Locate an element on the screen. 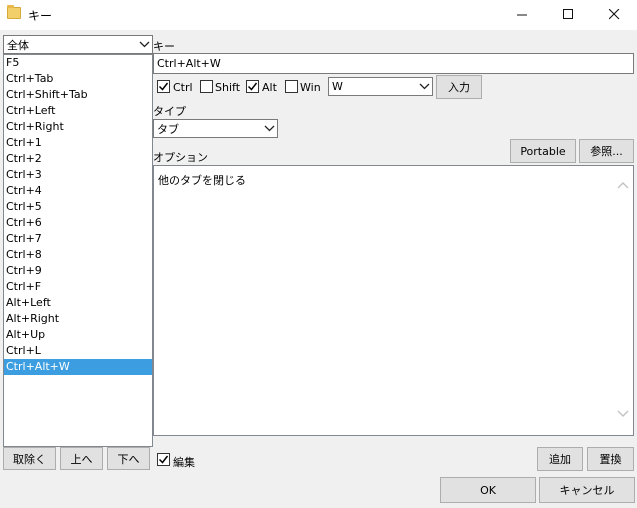  list-item: Ctrl+Right is located at coordinates (78, 127).